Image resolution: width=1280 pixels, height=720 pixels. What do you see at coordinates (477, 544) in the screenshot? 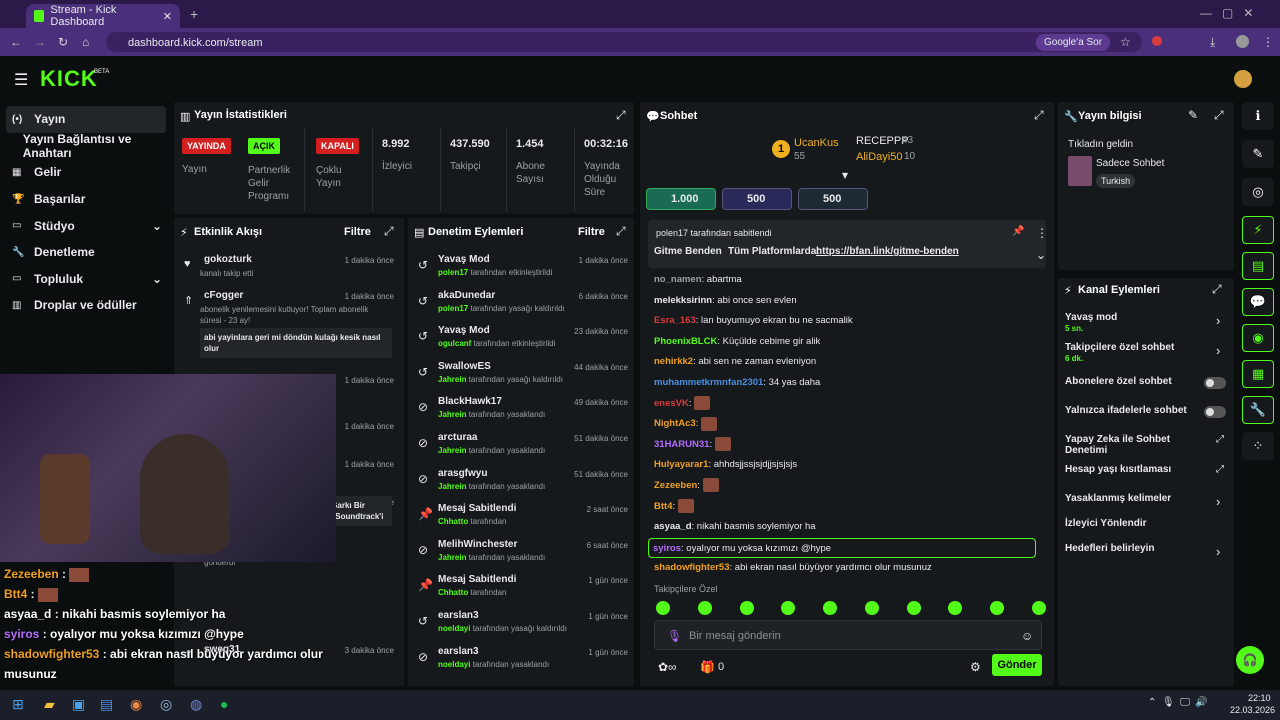
I see `moderation-title: MelihWinchester` at bounding box center [477, 544].